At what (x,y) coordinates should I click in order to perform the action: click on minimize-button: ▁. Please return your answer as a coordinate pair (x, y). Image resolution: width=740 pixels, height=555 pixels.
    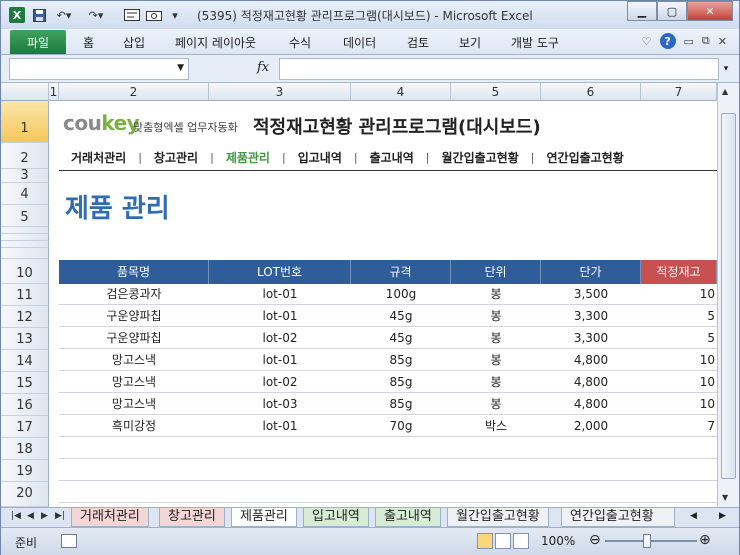
    Looking at the image, I should click on (642, 11).